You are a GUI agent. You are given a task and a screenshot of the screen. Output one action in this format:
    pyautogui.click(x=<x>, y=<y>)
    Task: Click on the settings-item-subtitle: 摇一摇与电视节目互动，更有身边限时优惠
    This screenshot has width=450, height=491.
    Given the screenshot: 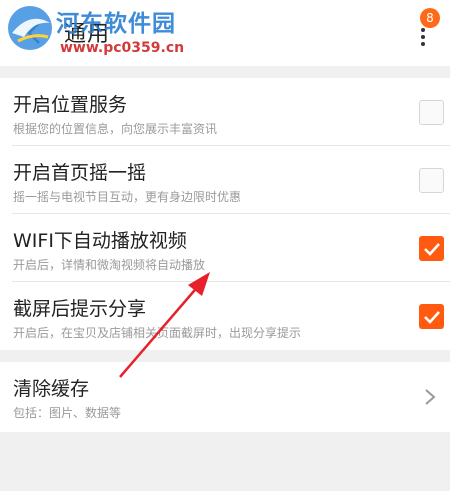 What is the action you would take?
    pyautogui.click(x=127, y=197)
    